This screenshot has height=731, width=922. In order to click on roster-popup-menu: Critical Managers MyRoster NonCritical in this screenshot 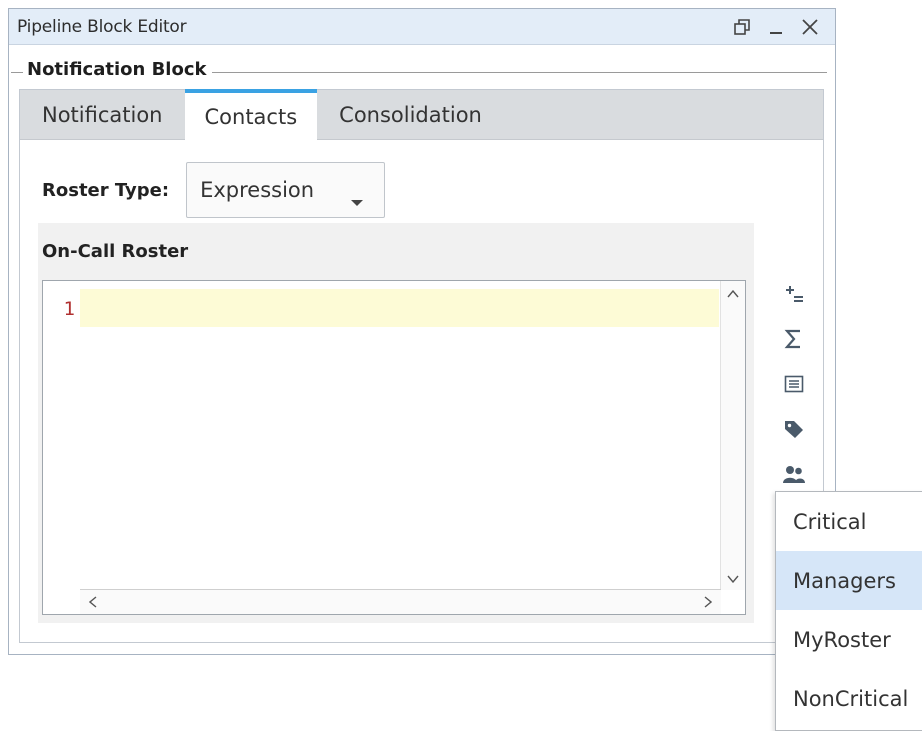, I will do `click(848, 611)`.